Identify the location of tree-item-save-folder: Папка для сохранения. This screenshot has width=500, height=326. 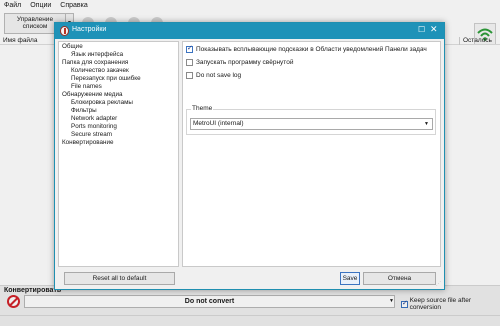
(95, 63).